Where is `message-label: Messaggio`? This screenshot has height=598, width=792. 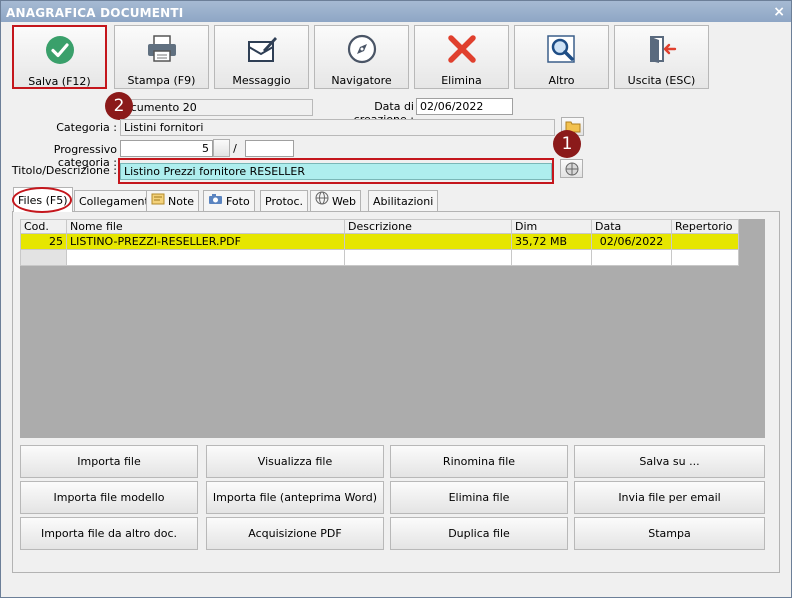 message-label: Messaggio is located at coordinates (261, 80).